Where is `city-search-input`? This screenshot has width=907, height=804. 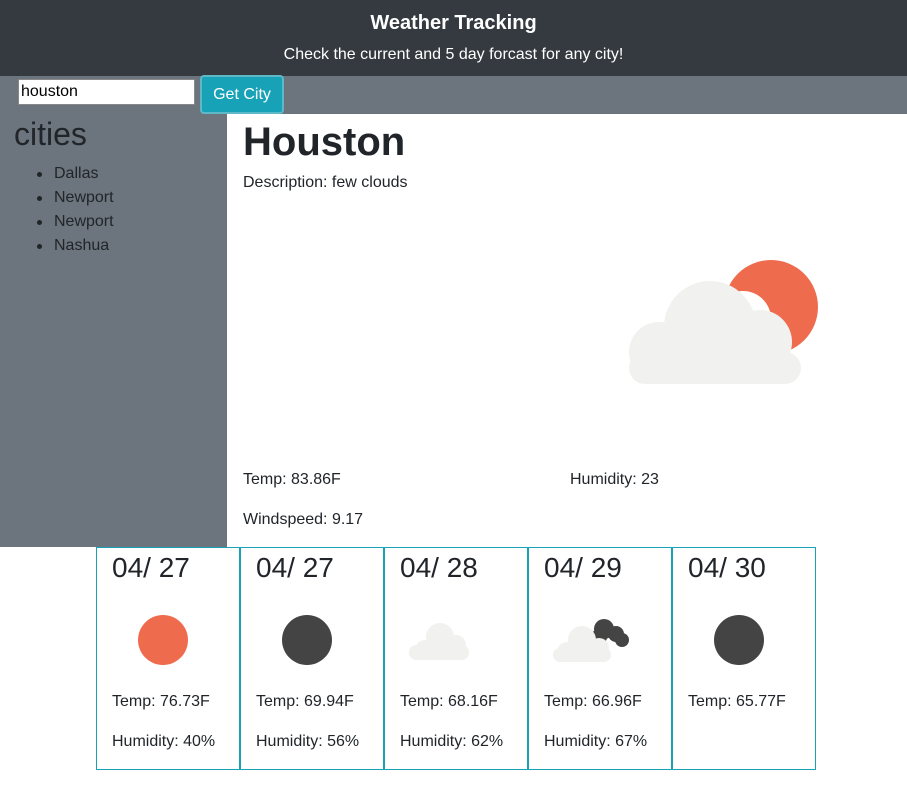
city-search-input is located at coordinates (106, 92).